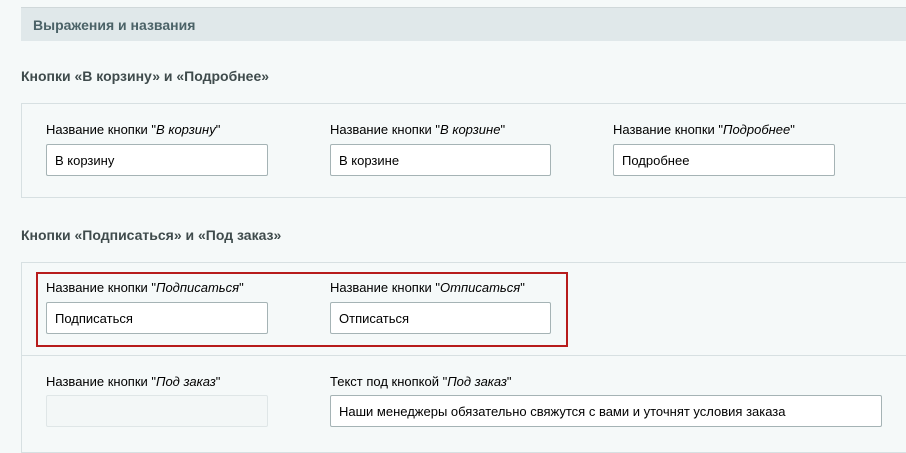  What do you see at coordinates (427, 287) in the screenshot?
I see `unsubscribe-label: Название кнопки "Отписаться"` at bounding box center [427, 287].